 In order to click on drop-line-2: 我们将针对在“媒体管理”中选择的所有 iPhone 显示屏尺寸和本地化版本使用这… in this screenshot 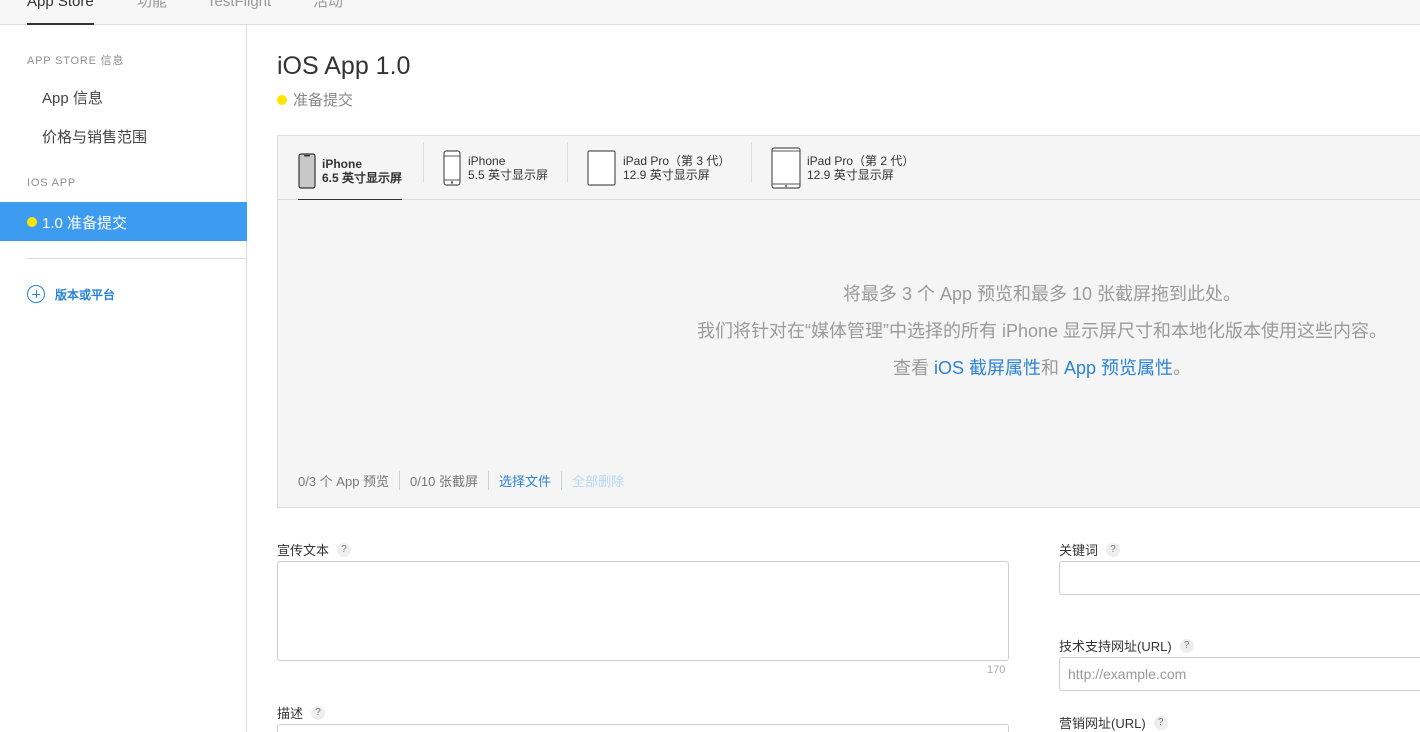, I will do `click(1042, 331)`.